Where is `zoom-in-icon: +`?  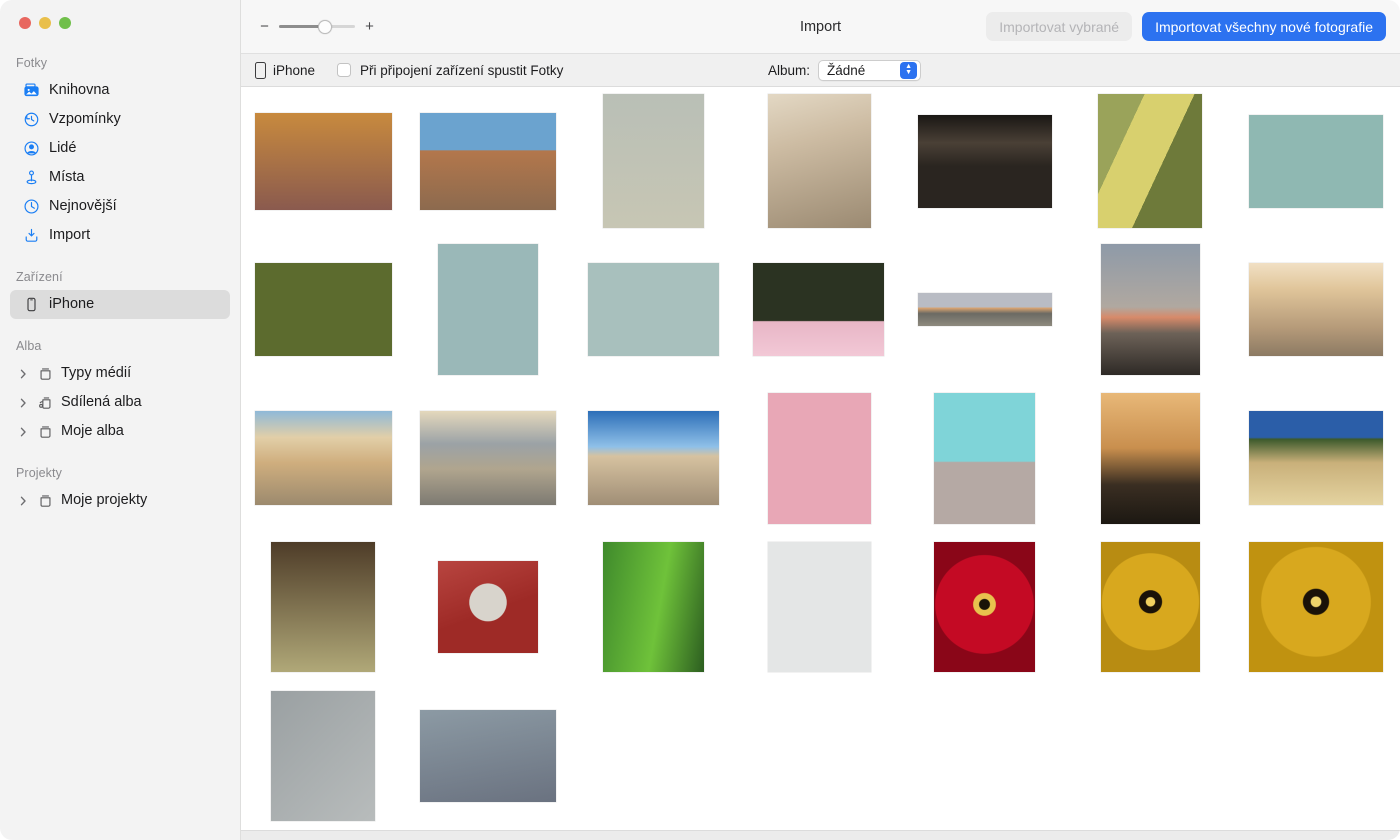
zoom-in-icon: + is located at coordinates (369, 26).